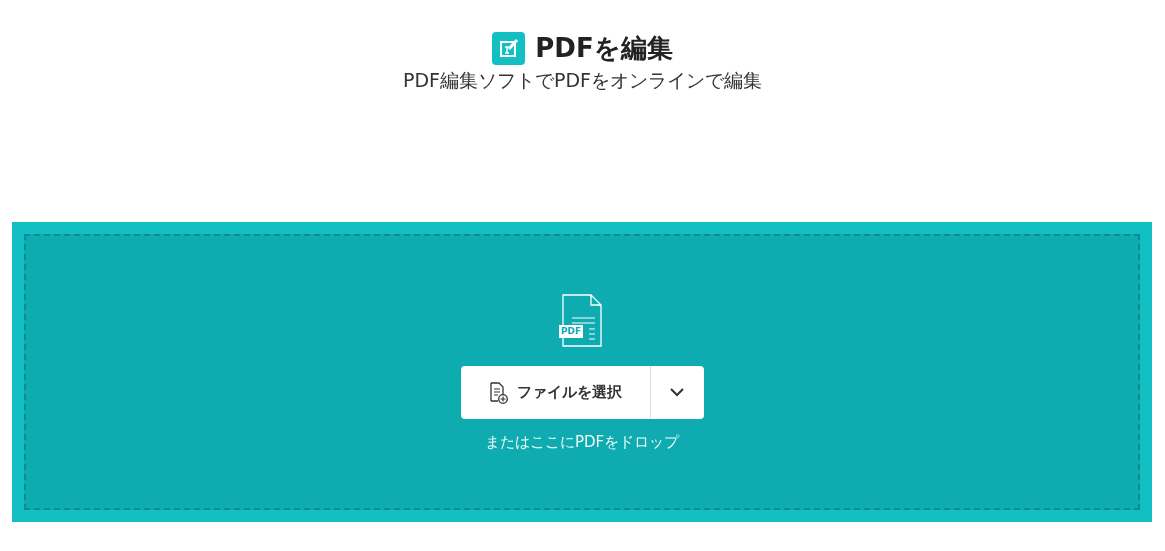 The image size is (1165, 551). Describe the element at coordinates (604, 48) in the screenshot. I see `page-title: PDFを編集` at that location.